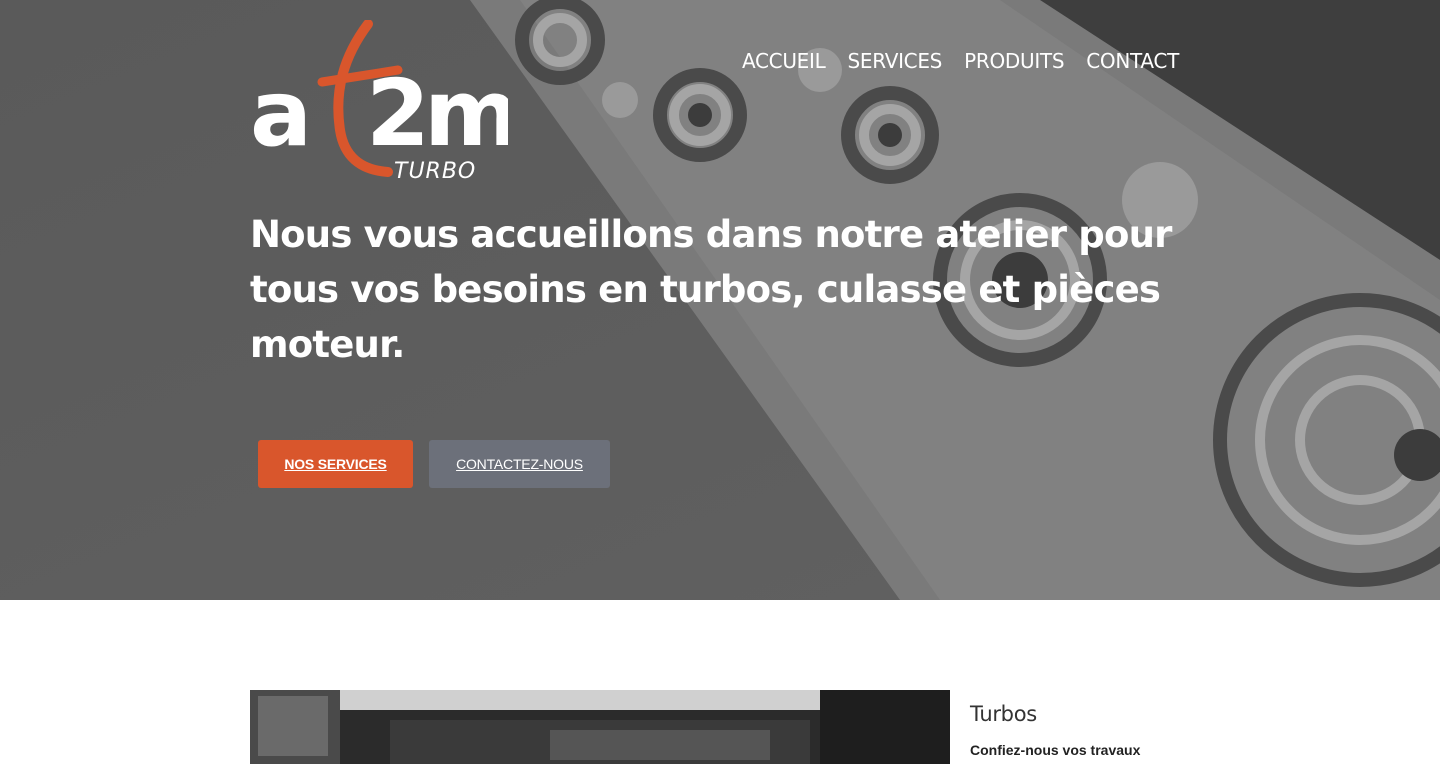  I want to click on at2m-turbo-logo: a 2m TURBO, so click(378, 100).